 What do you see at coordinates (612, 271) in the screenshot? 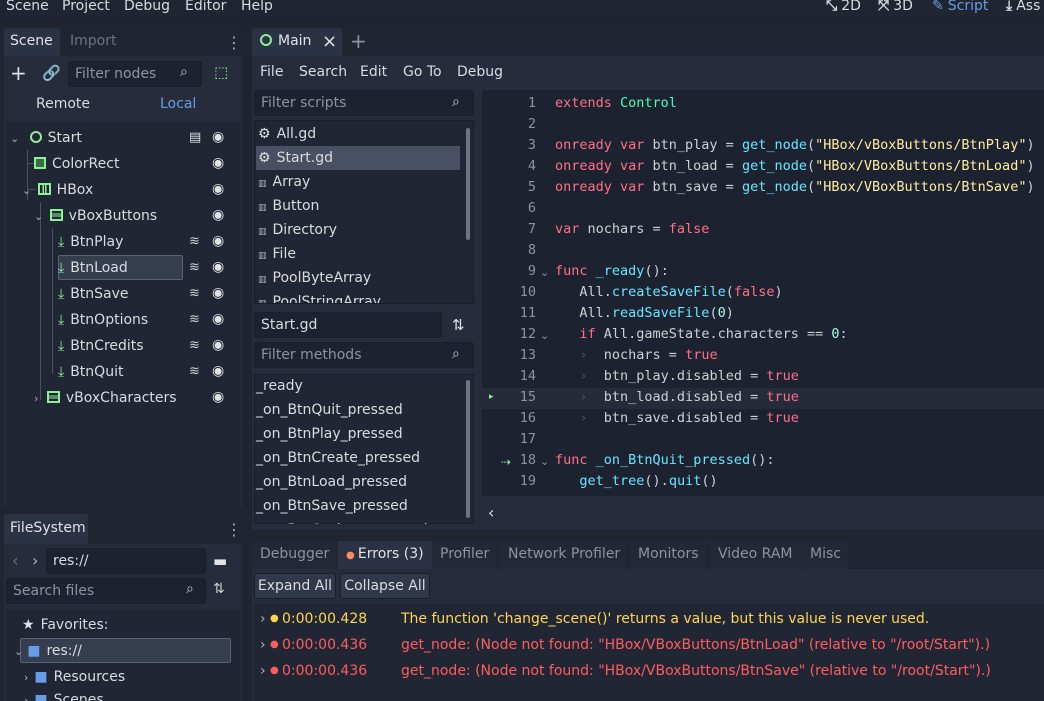
I see `code-line: func _ready():` at bounding box center [612, 271].